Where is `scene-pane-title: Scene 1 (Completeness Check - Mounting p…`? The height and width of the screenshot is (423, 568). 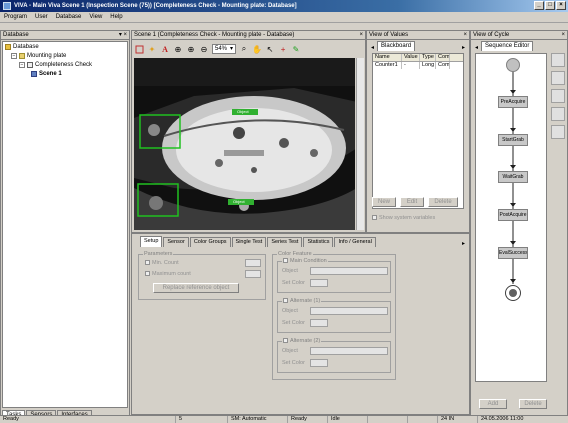 scene-pane-title: Scene 1 (Completeness Check - Mounting p… is located at coordinates (214, 35).